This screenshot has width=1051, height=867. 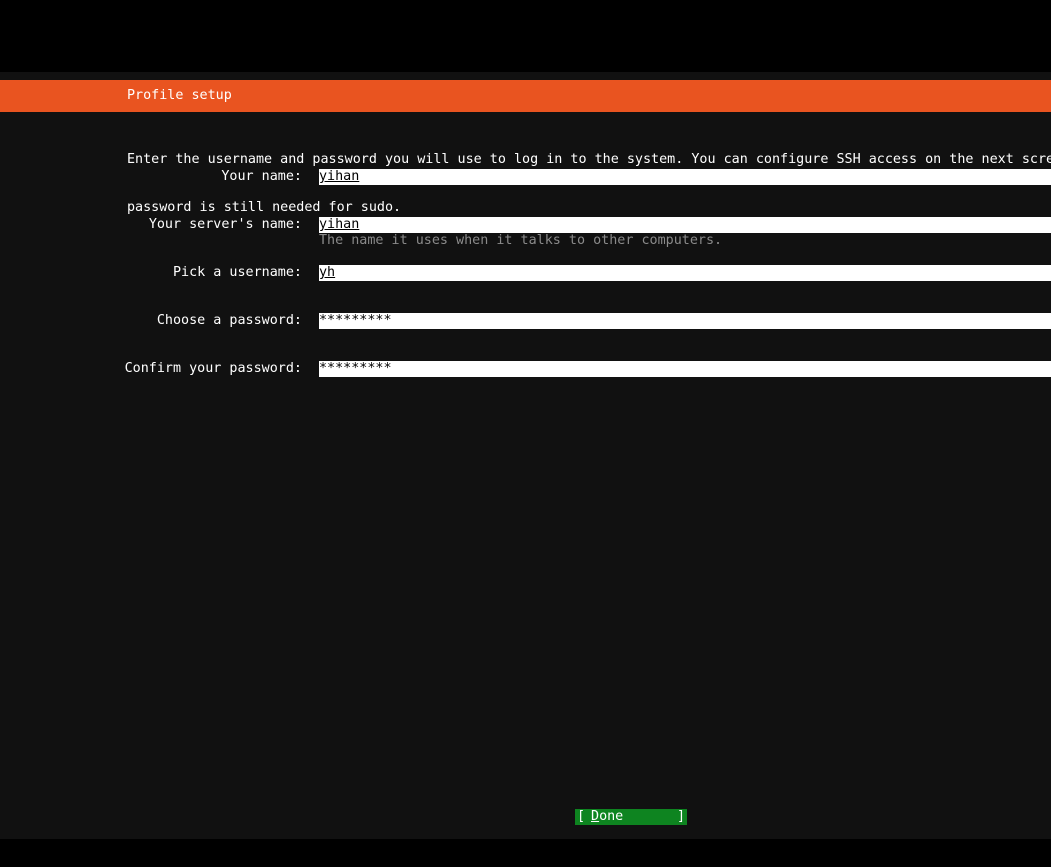 What do you see at coordinates (327, 272) in the screenshot?
I see `username-value: yh` at bounding box center [327, 272].